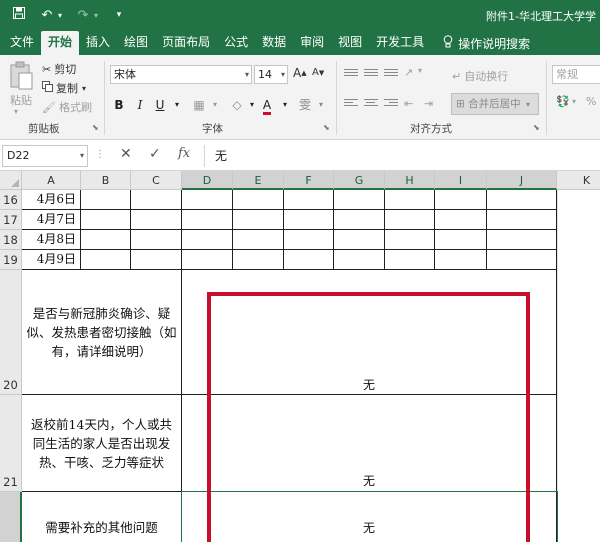  What do you see at coordinates (400, 43) in the screenshot?
I see `tab-developer: 开发工具` at bounding box center [400, 43].